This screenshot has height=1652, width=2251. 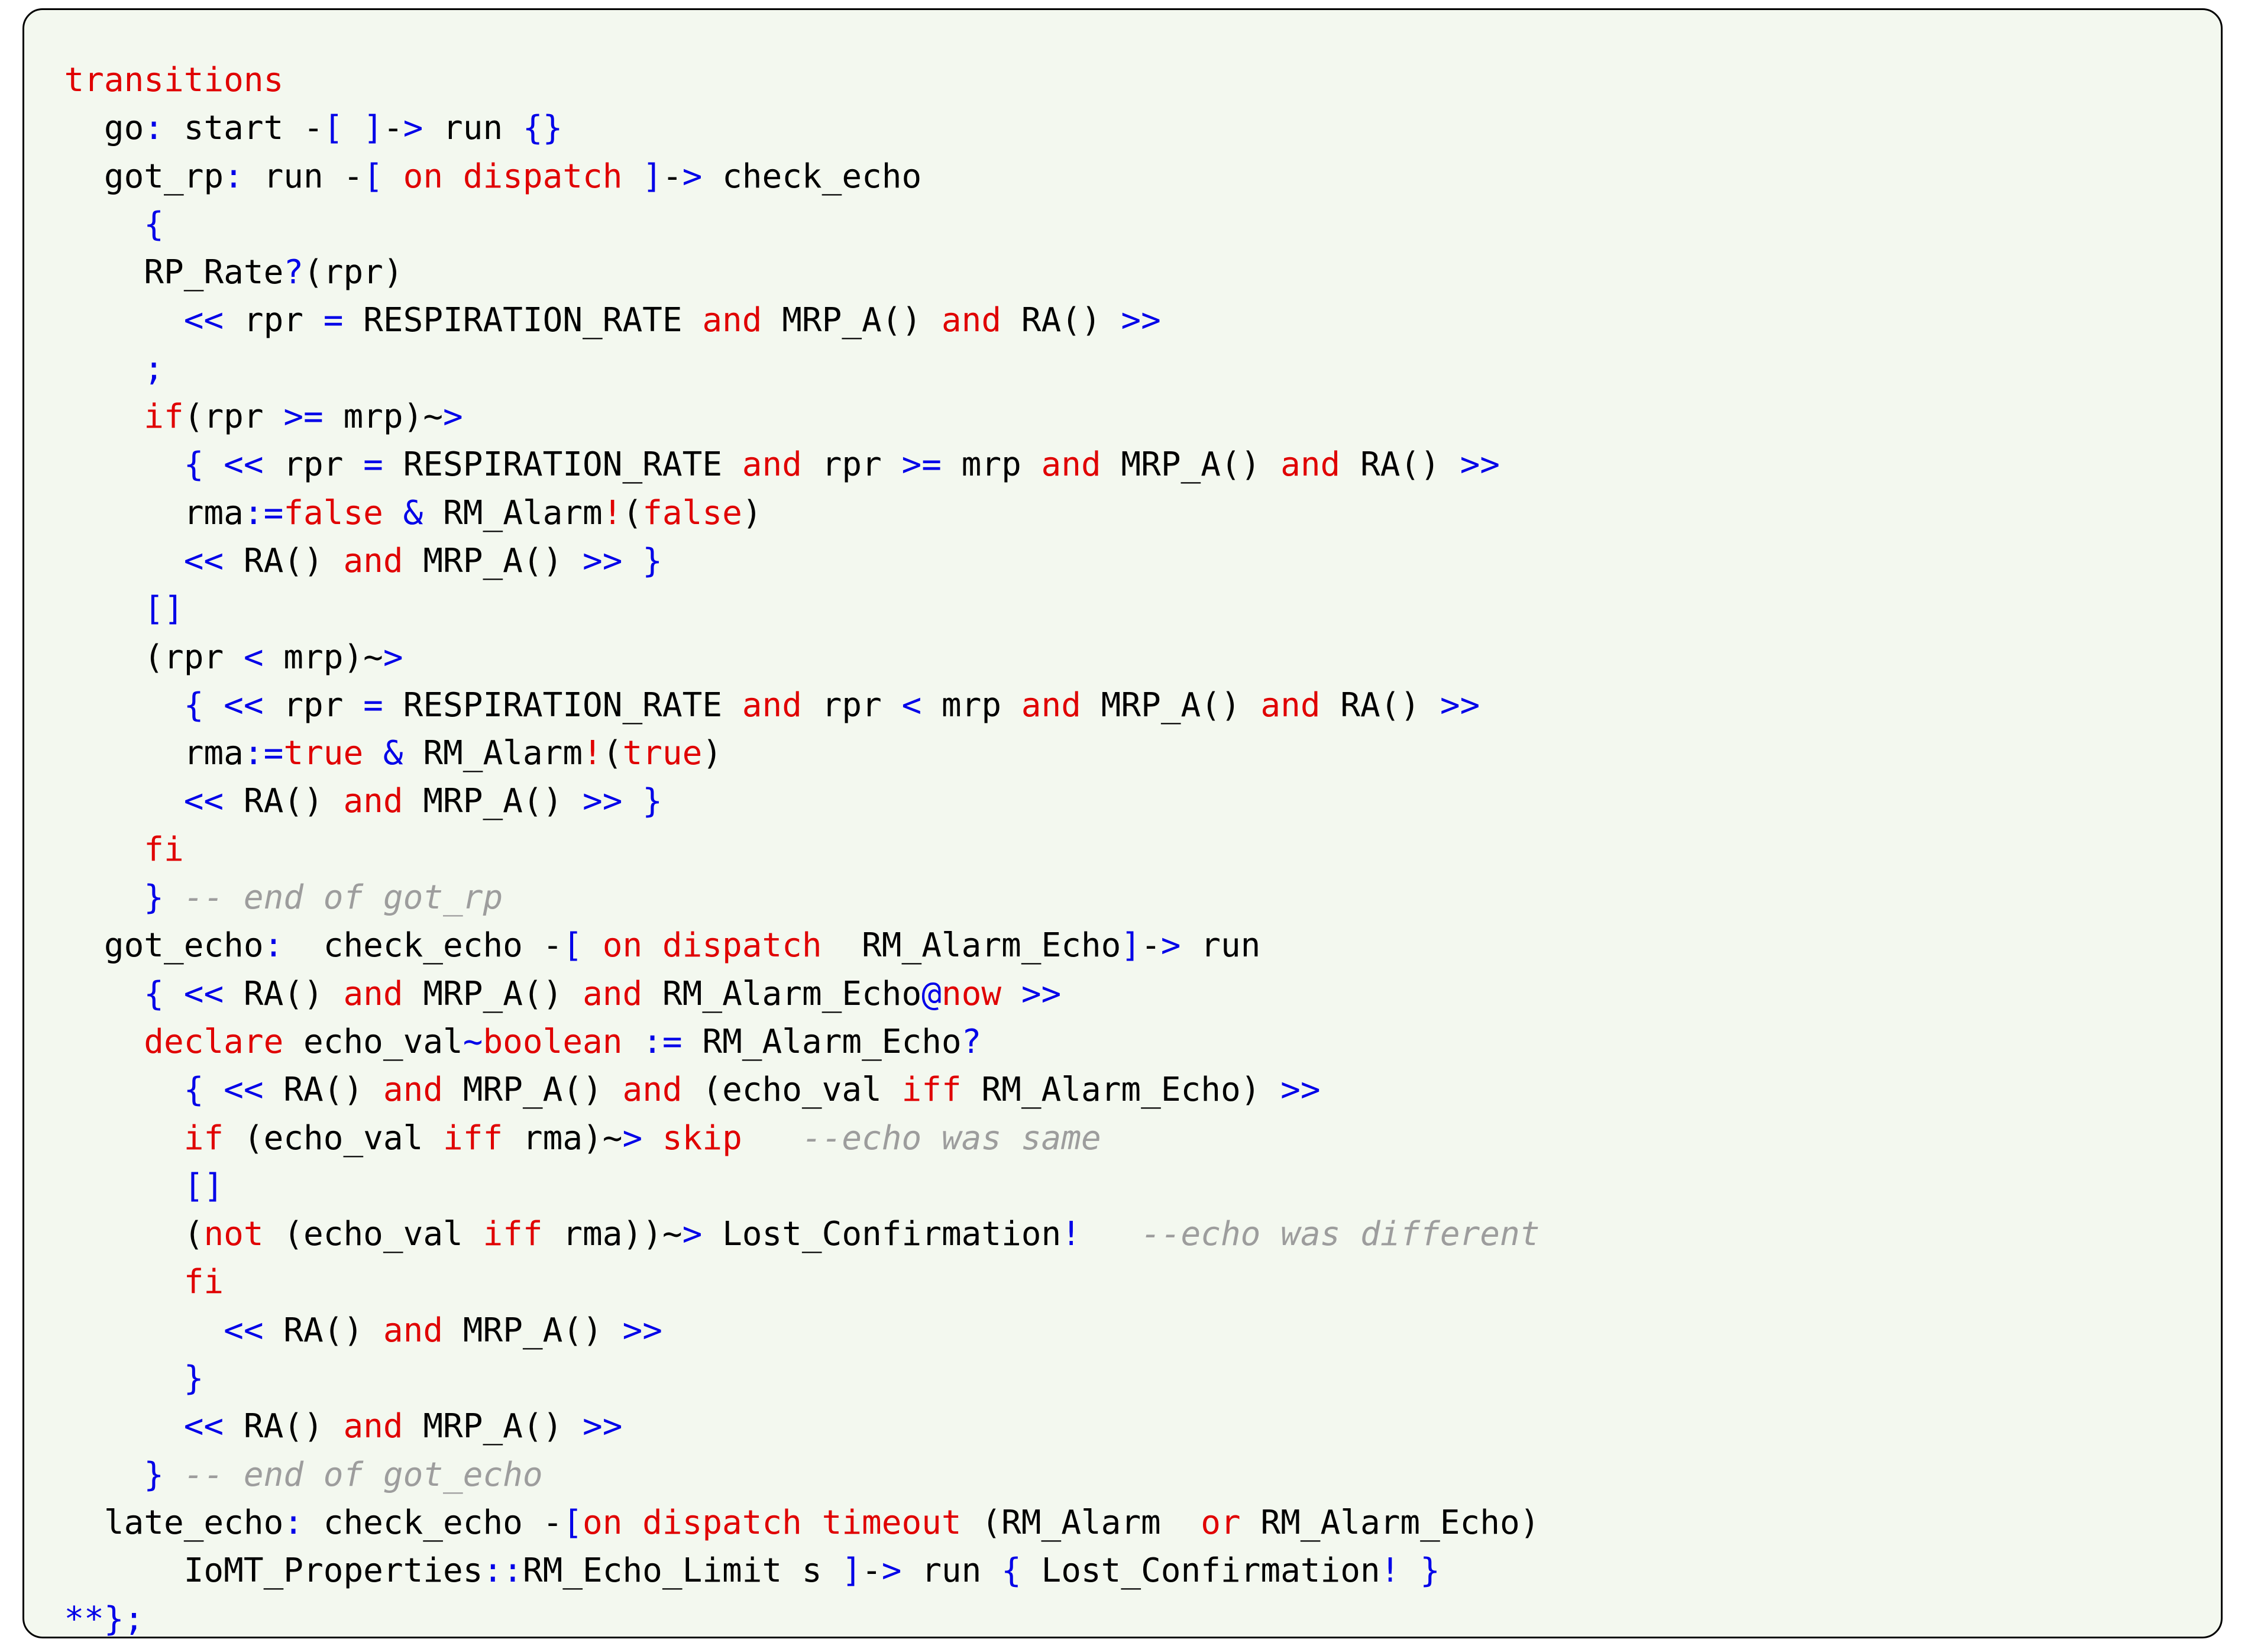 What do you see at coordinates (293, 272) in the screenshot?
I see `code-token-op: ?` at bounding box center [293, 272].